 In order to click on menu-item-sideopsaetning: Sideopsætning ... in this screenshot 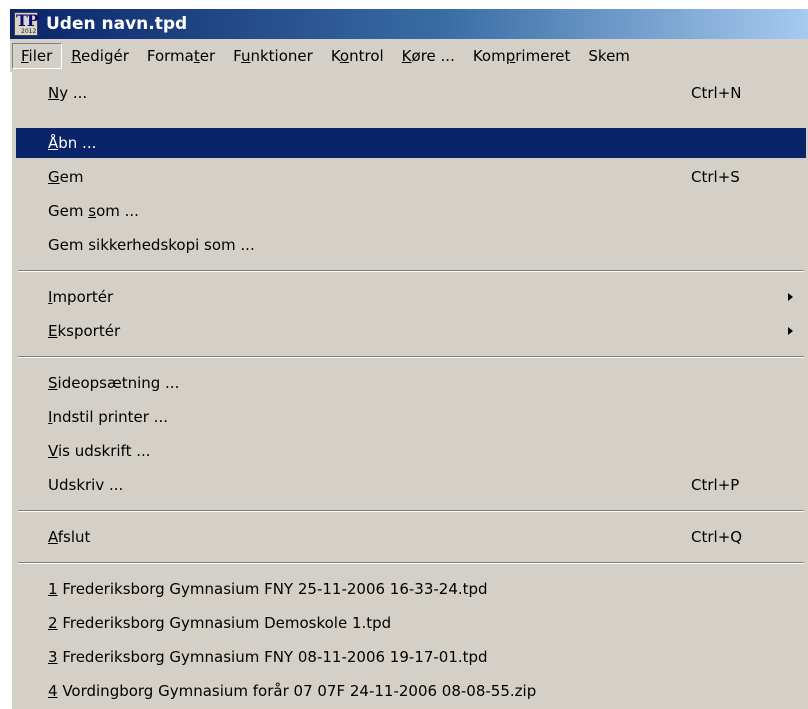, I will do `click(411, 383)`.